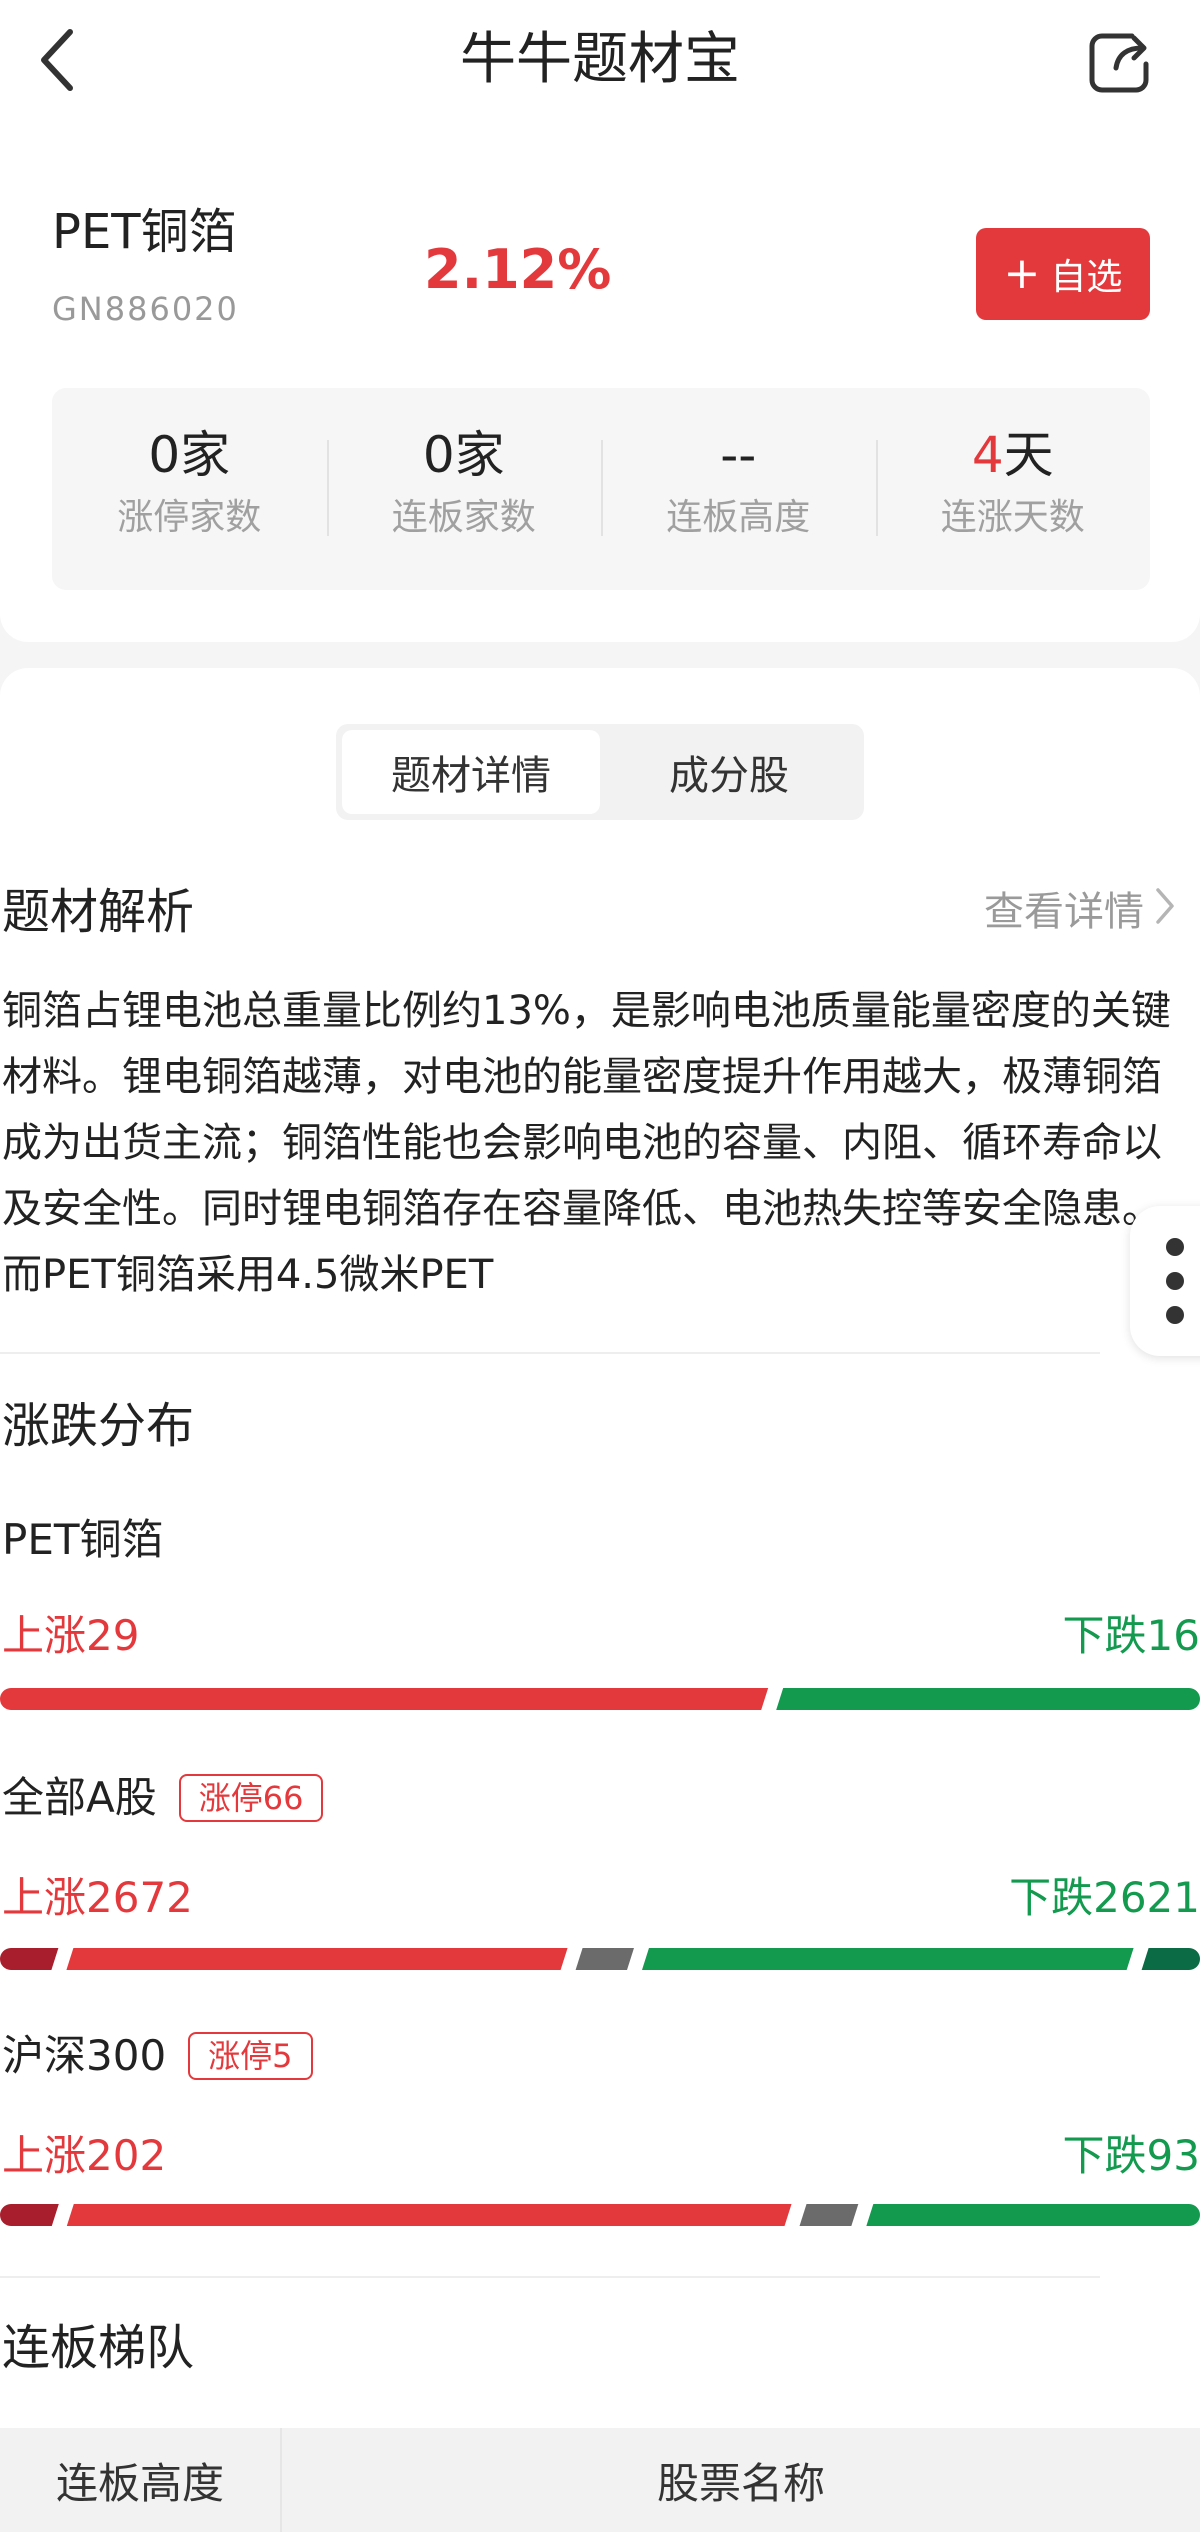  Describe the element at coordinates (98, 2348) in the screenshot. I see `ladder-section-title: 连板梯队` at that location.